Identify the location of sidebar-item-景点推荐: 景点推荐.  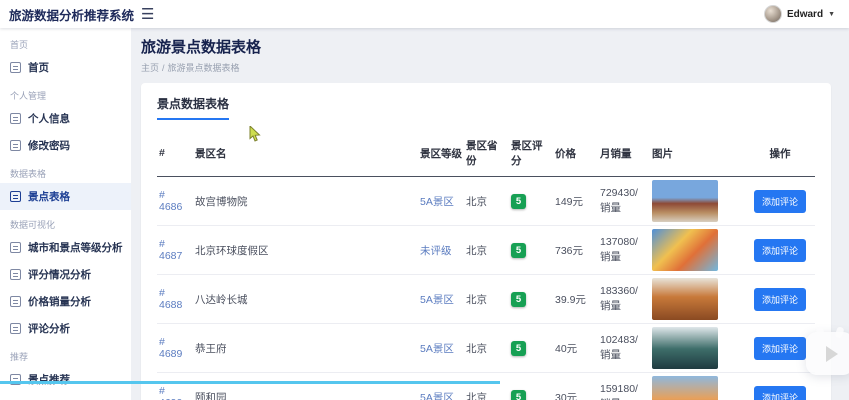
(65, 379).